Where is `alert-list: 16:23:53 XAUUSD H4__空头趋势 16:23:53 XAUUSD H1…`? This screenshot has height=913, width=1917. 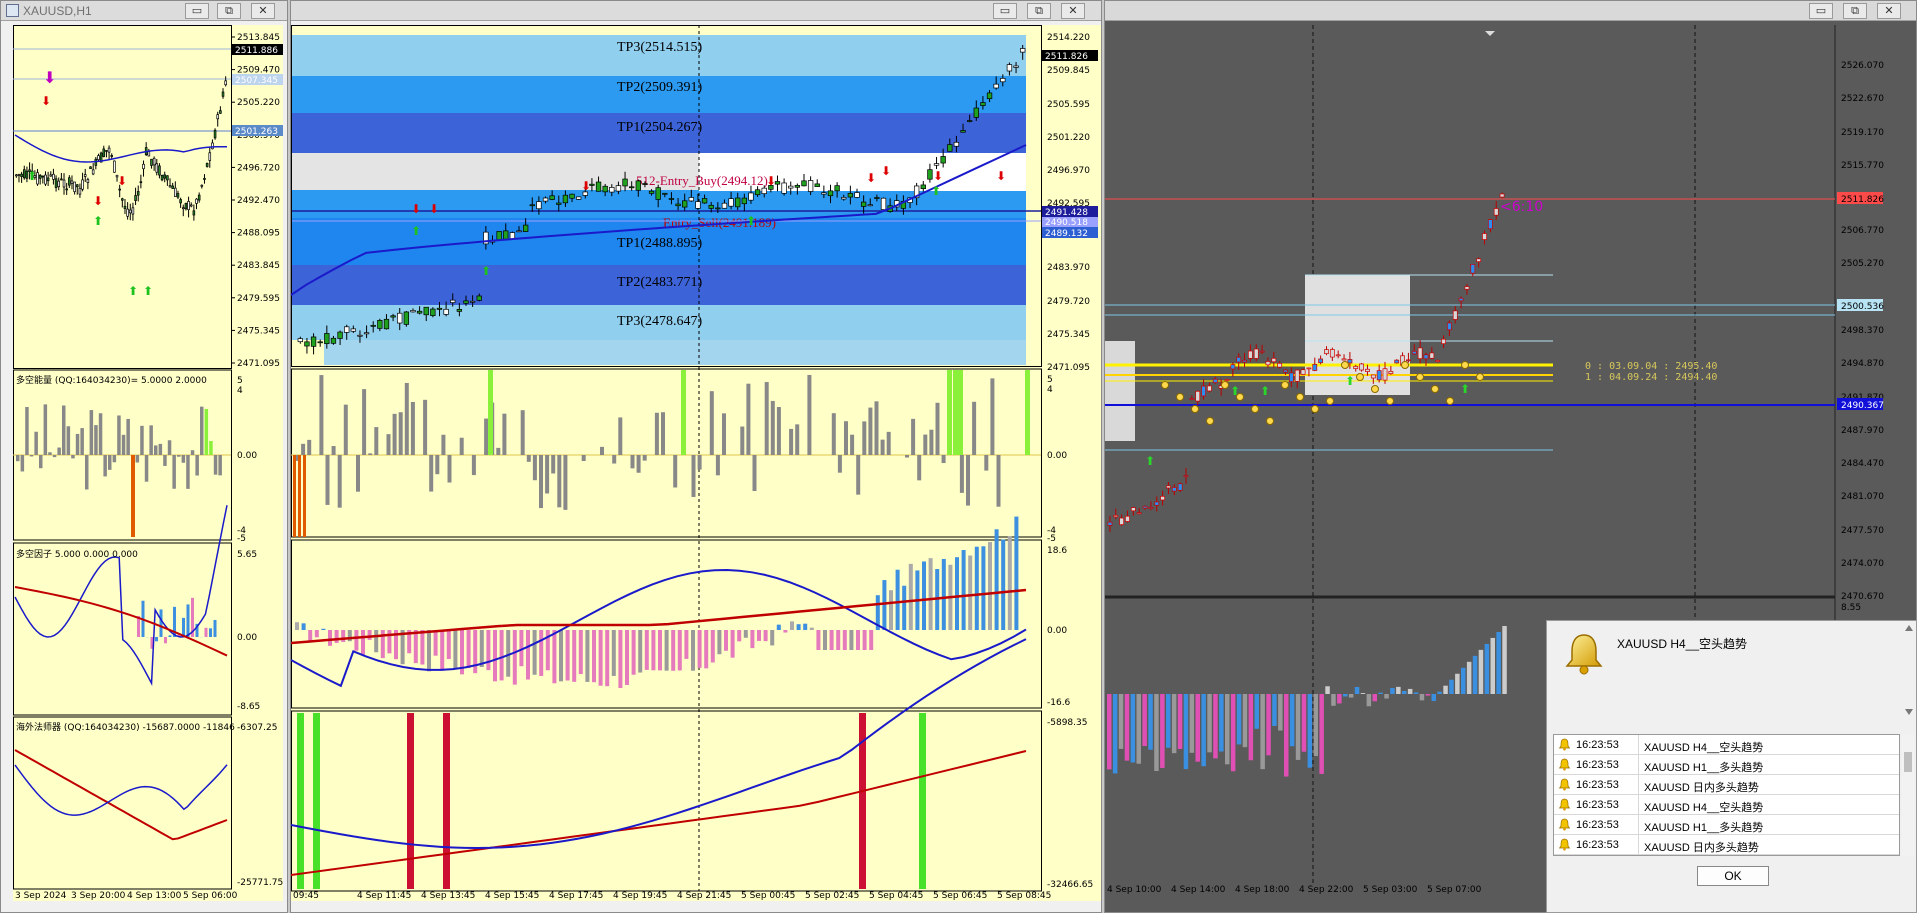 alert-list: 16:23:53 XAUUSD H4__空头趋势 16:23:53 XAUUSD H1… is located at coordinates (1726, 795).